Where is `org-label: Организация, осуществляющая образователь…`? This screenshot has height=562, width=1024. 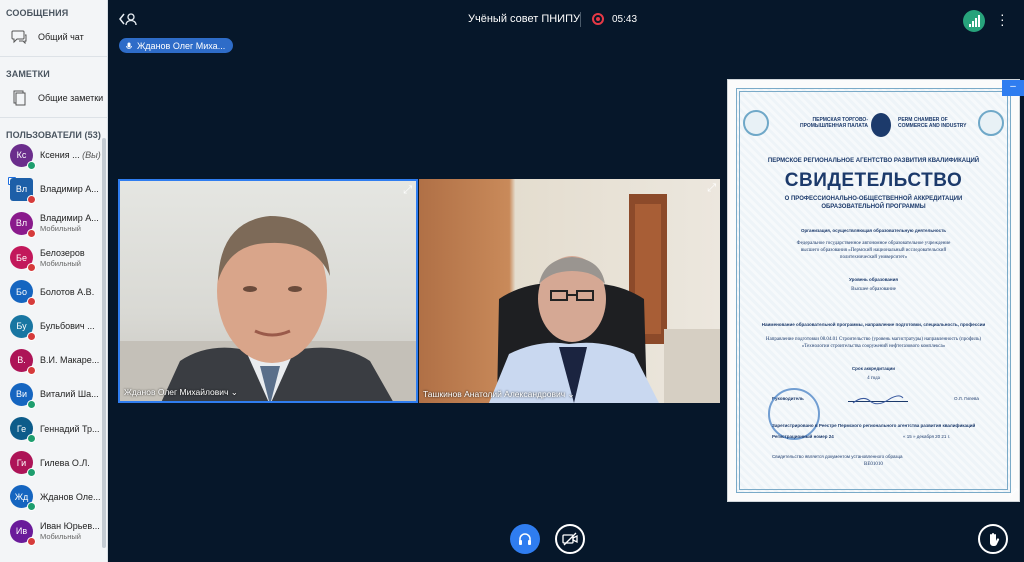
org-label: Организация, осуществляющая образователь… is located at coordinates (873, 230).